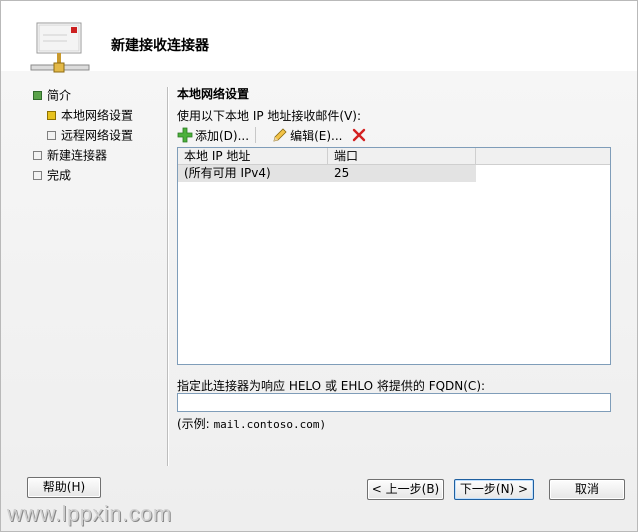 This screenshot has width=638, height=532. I want to click on delete-x-icon, so click(359, 135).